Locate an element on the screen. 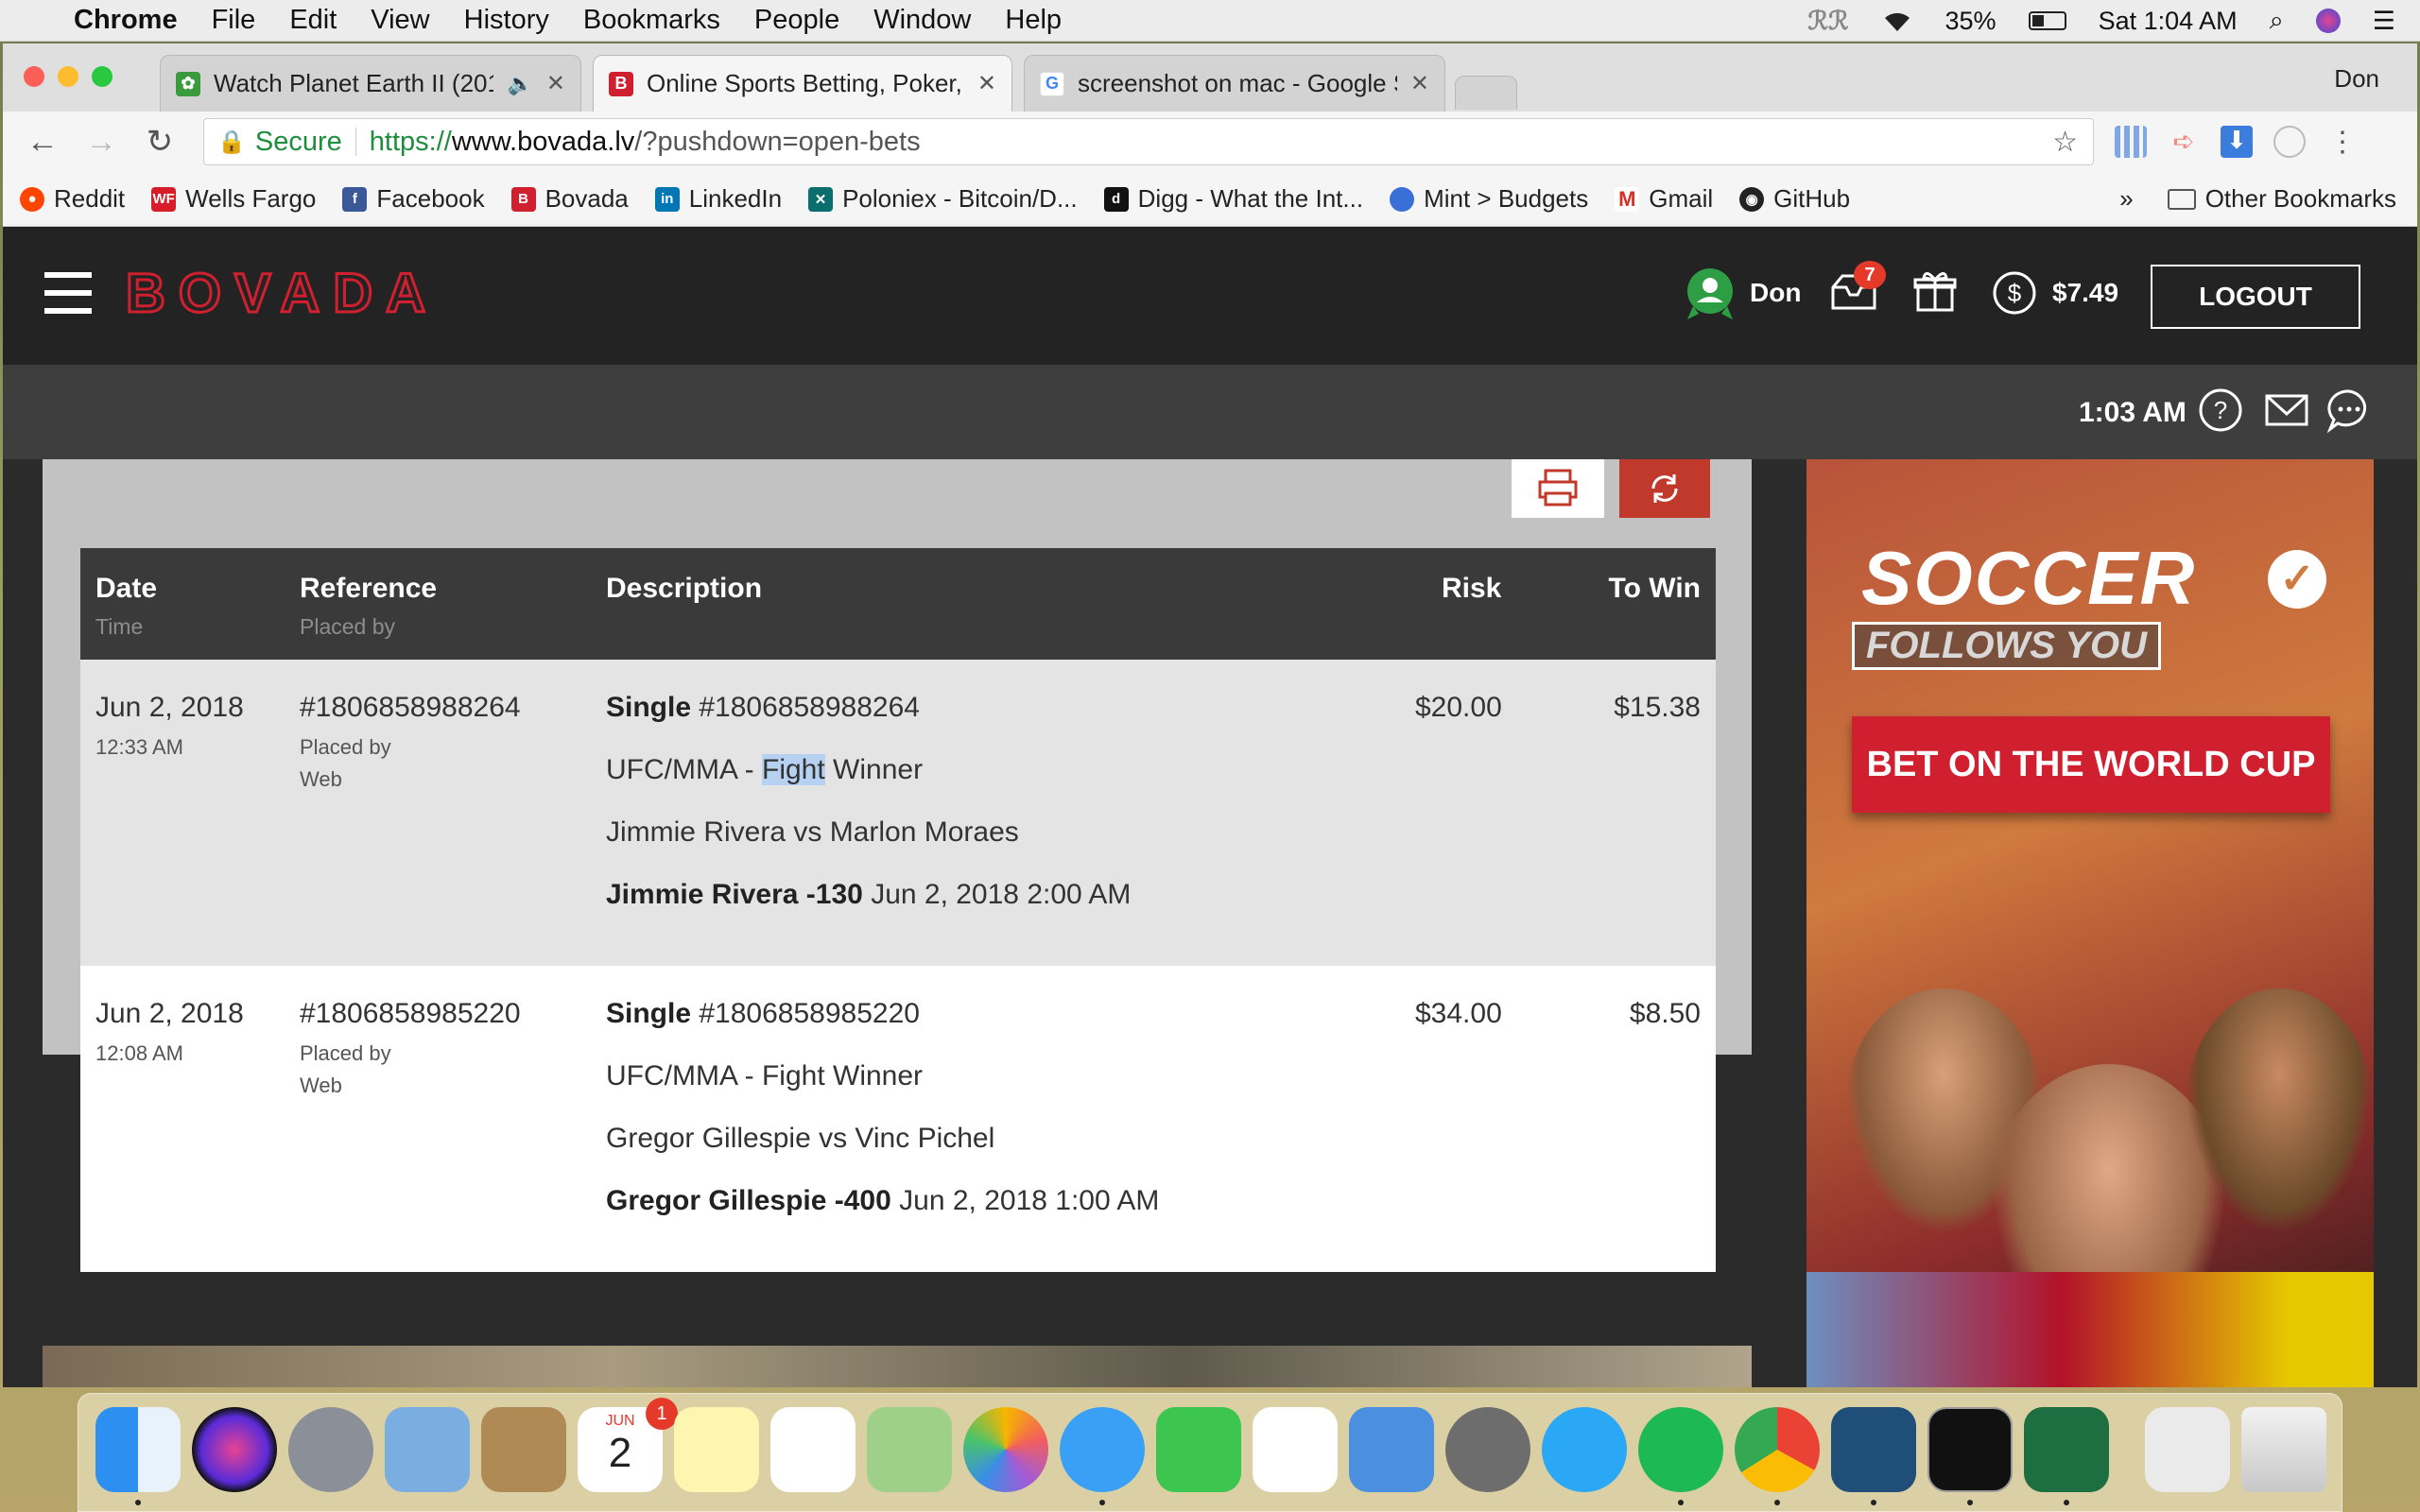 The width and height of the screenshot is (2420, 1512). bookmark-github: ◉ GitHub is located at coordinates (1794, 199).